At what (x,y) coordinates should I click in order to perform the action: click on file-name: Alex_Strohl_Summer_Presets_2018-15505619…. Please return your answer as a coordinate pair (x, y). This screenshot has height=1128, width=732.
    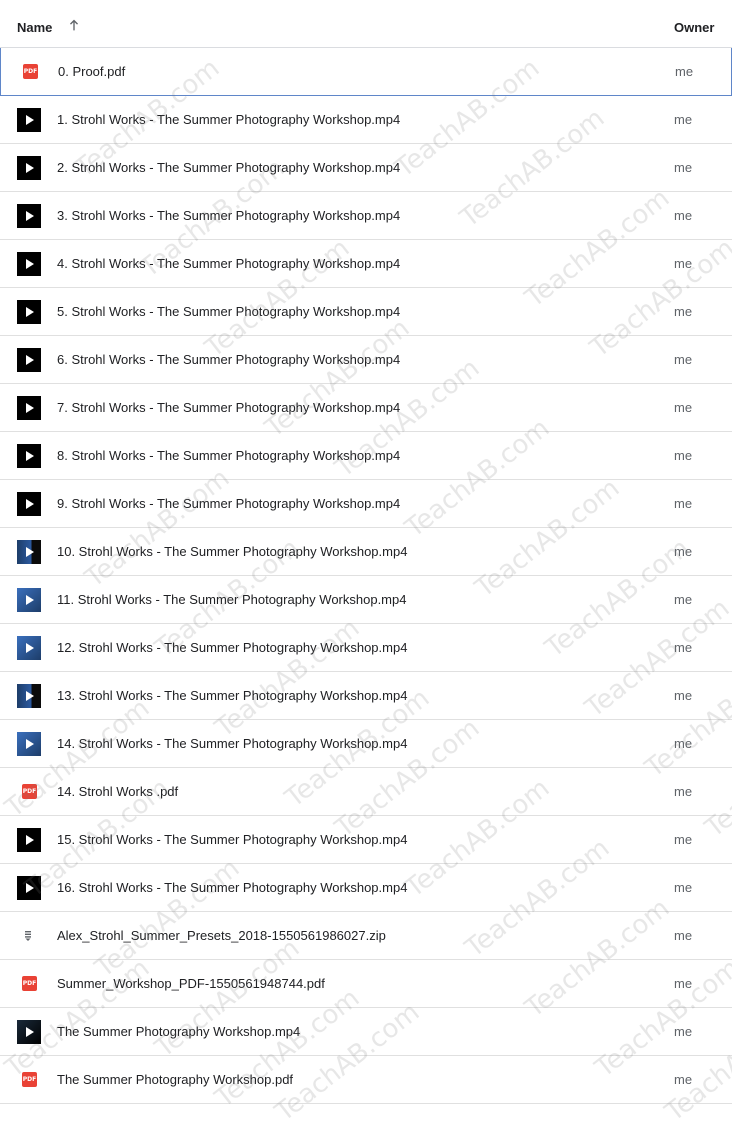
    Looking at the image, I should click on (221, 935).